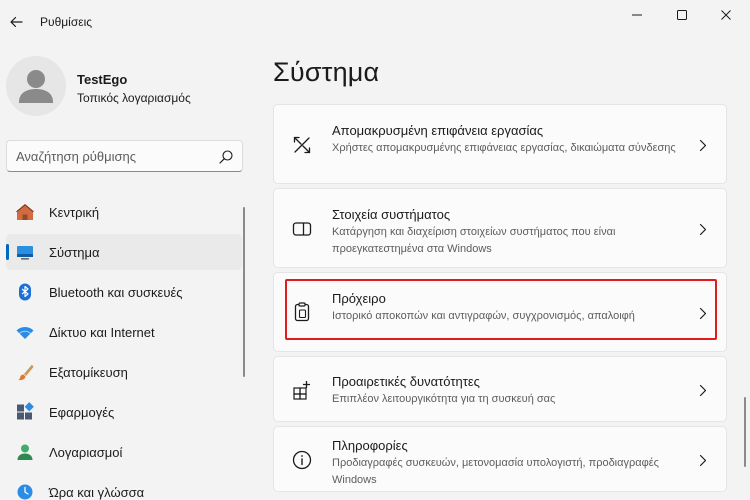  Describe the element at coordinates (302, 312) in the screenshot. I see `clipboard-icon` at that location.